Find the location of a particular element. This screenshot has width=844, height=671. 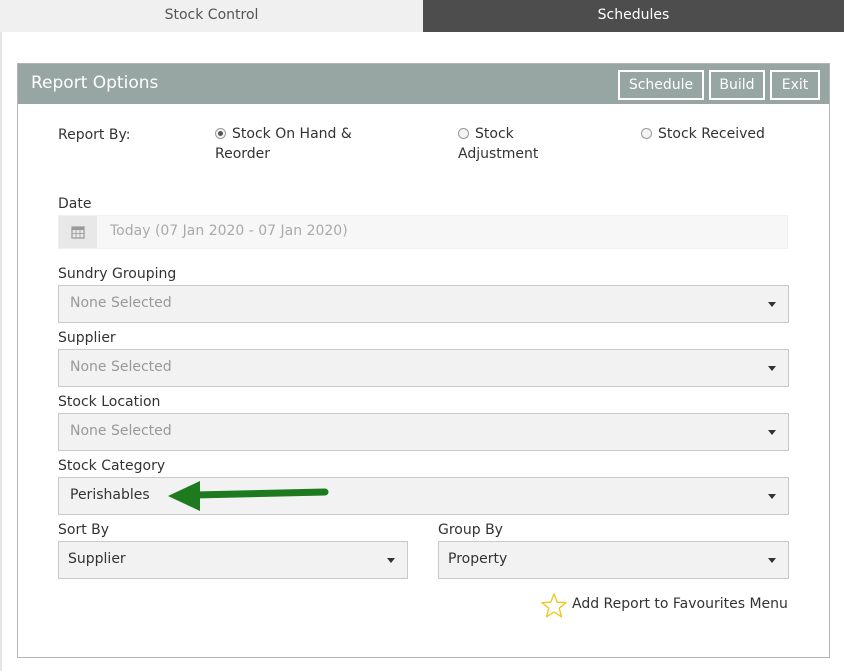

stock-category-label: Stock Category is located at coordinates (112, 466).